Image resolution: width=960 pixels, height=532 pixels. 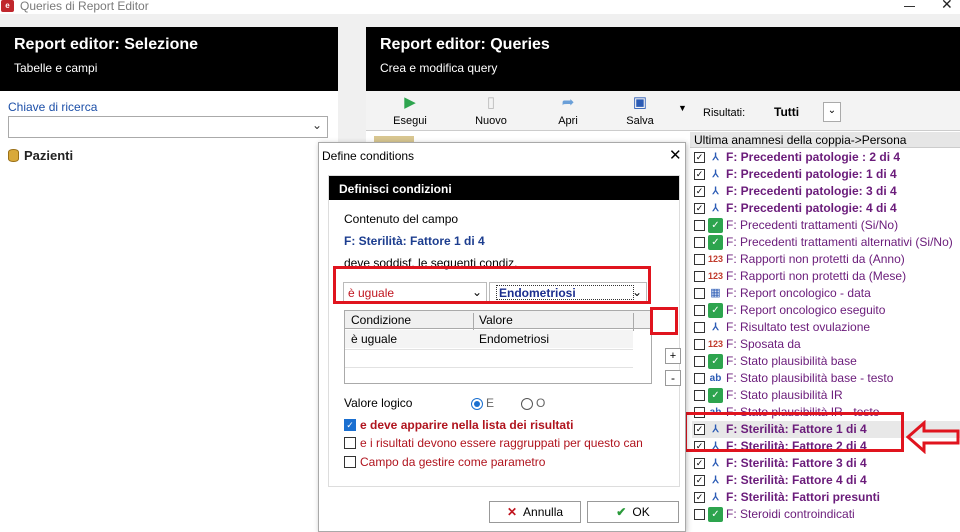 I want to click on field-label: F: Report oncologico eseguito, so click(x=806, y=310).